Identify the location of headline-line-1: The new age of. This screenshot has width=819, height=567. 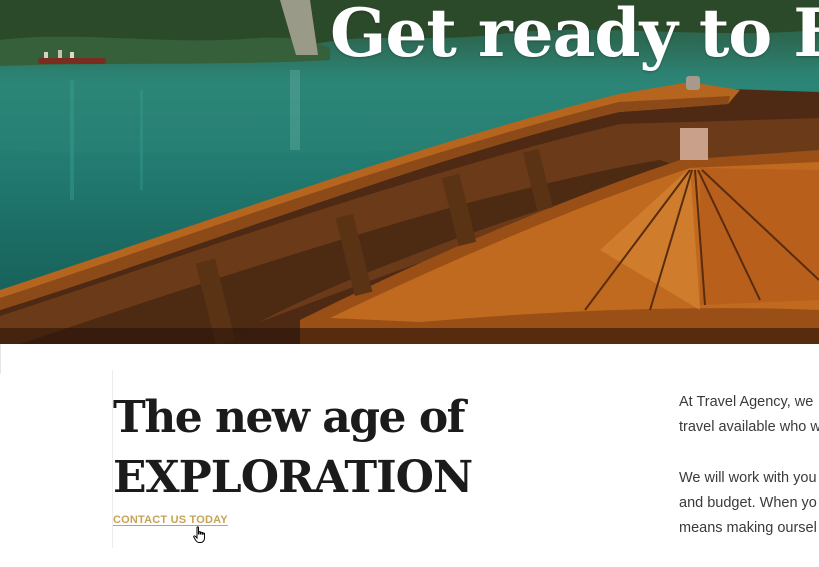
(289, 417).